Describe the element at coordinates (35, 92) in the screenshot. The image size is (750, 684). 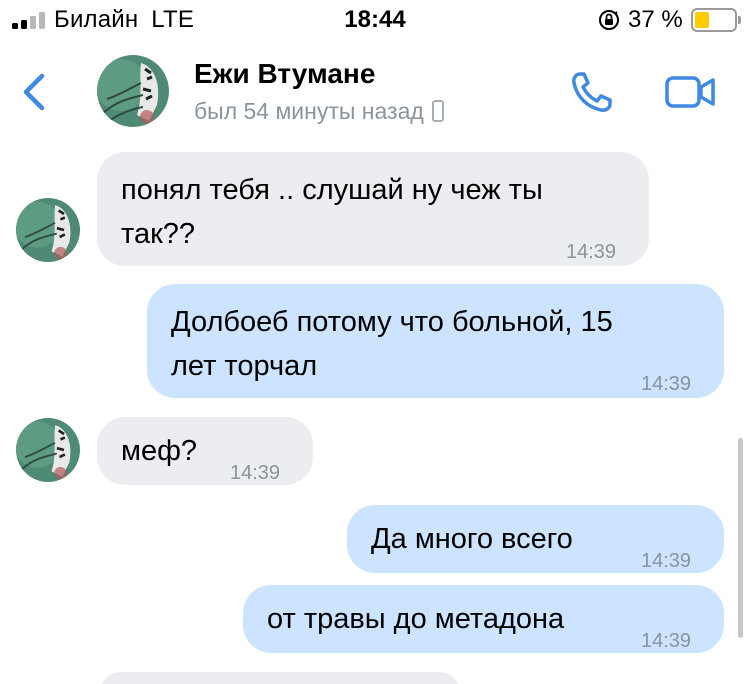
I see `back-icon` at that location.